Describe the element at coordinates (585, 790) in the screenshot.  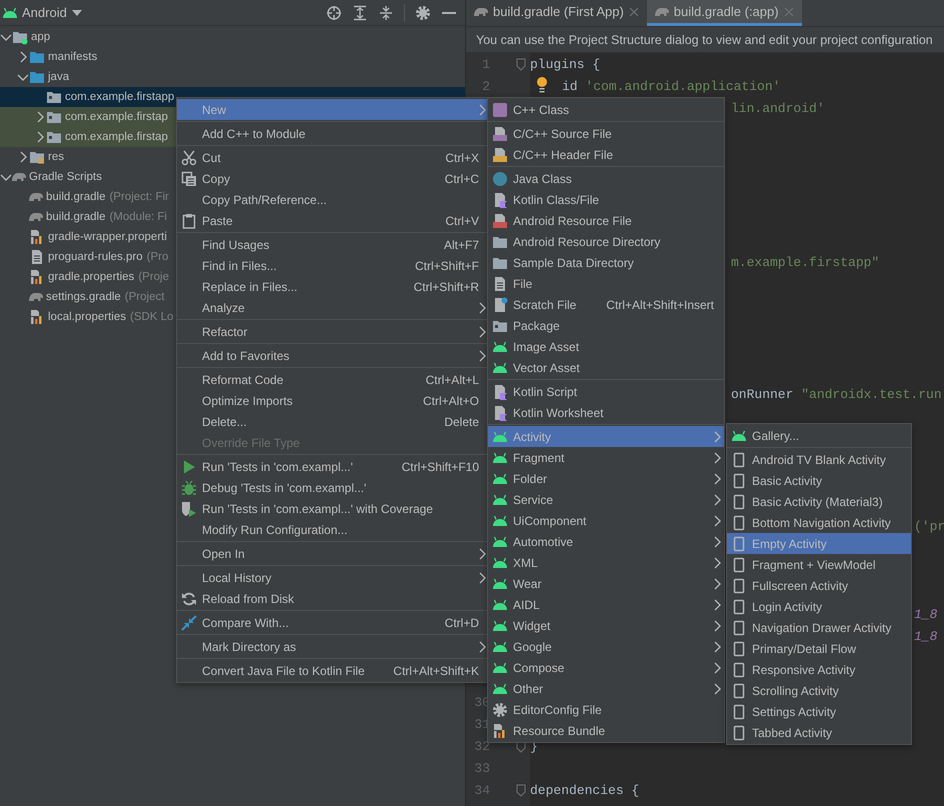
I see `code-line: dependencies {` at that location.